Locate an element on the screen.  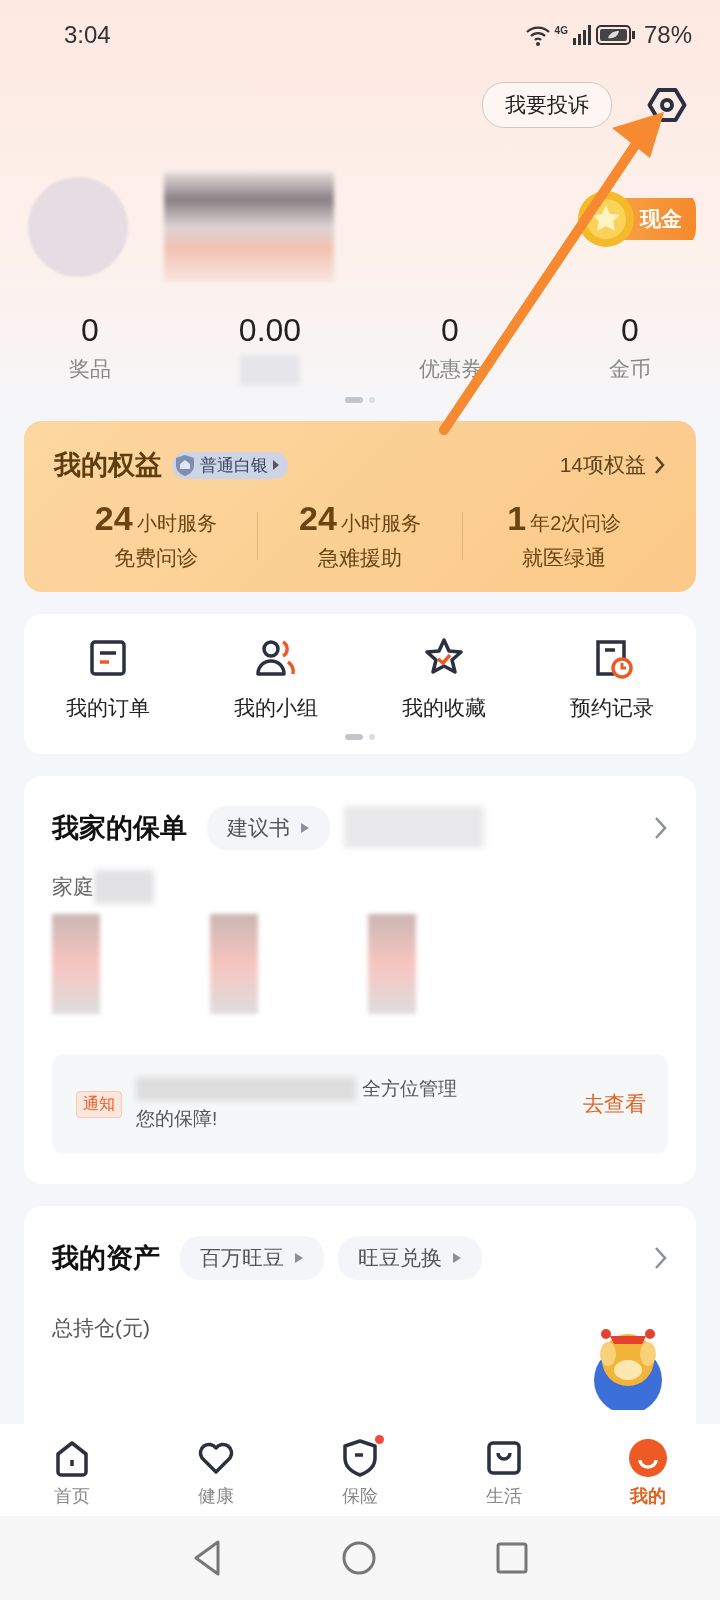
smiley-icon is located at coordinates (648, 1458).